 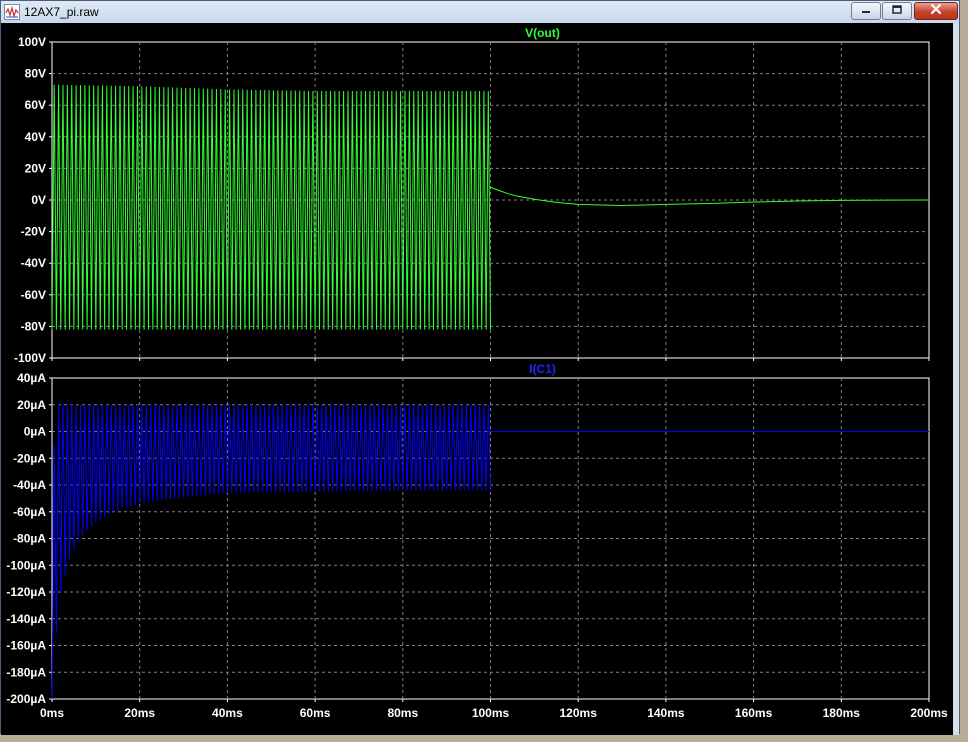 What do you see at coordinates (33, 263) in the screenshot?
I see `y-tick-label: -40V` at bounding box center [33, 263].